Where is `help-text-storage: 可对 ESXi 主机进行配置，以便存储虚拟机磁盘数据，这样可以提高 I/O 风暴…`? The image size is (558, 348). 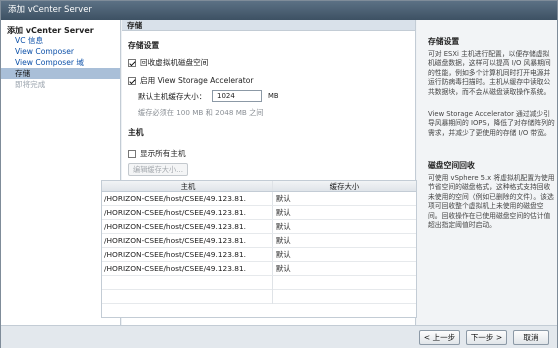 help-text-storage: 可对 ESXi 主机进行配置，以便存储虚拟机磁盘数据，这样可以提高 I/O 风暴… is located at coordinates (489, 73).